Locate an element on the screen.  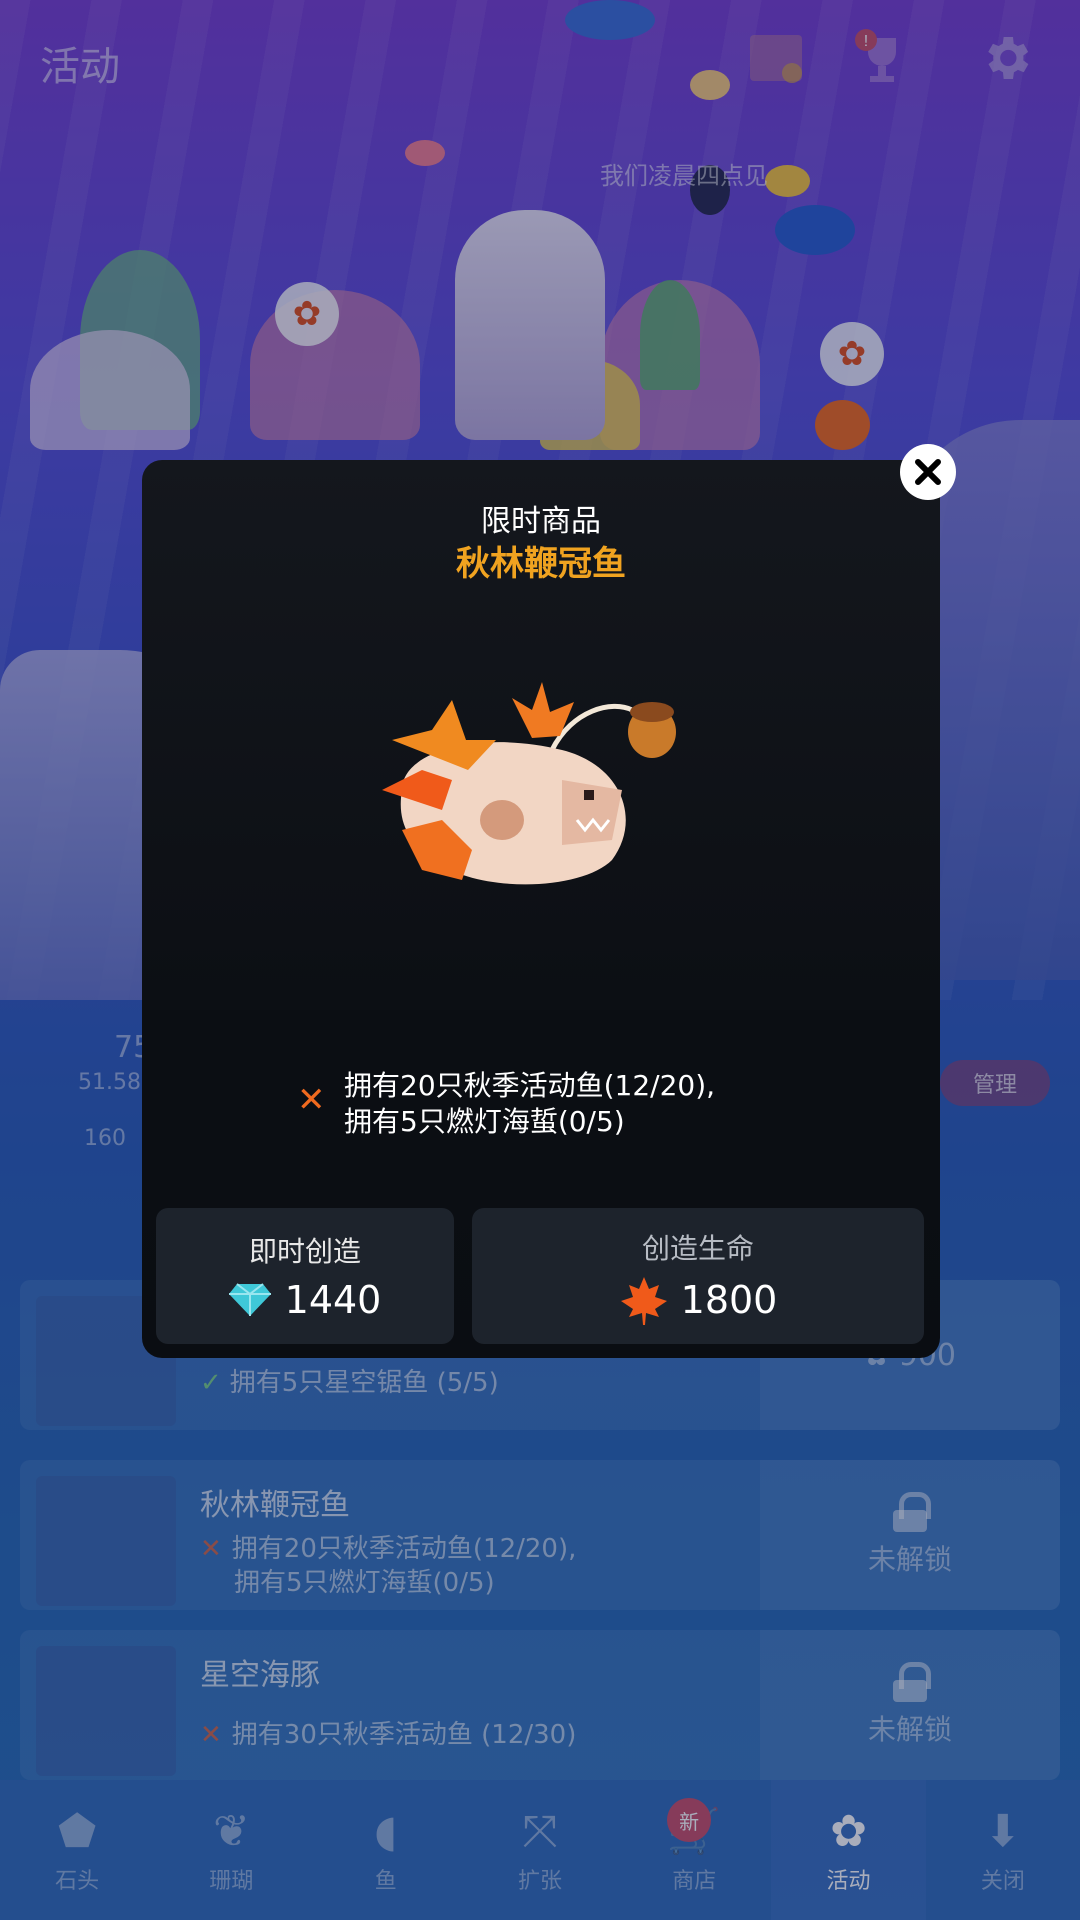
central-rock is located at coordinates (530, 325).